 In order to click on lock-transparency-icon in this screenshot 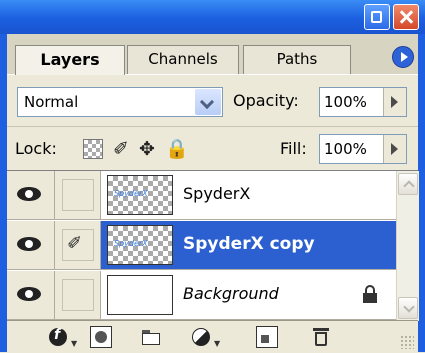, I will do `click(93, 149)`.